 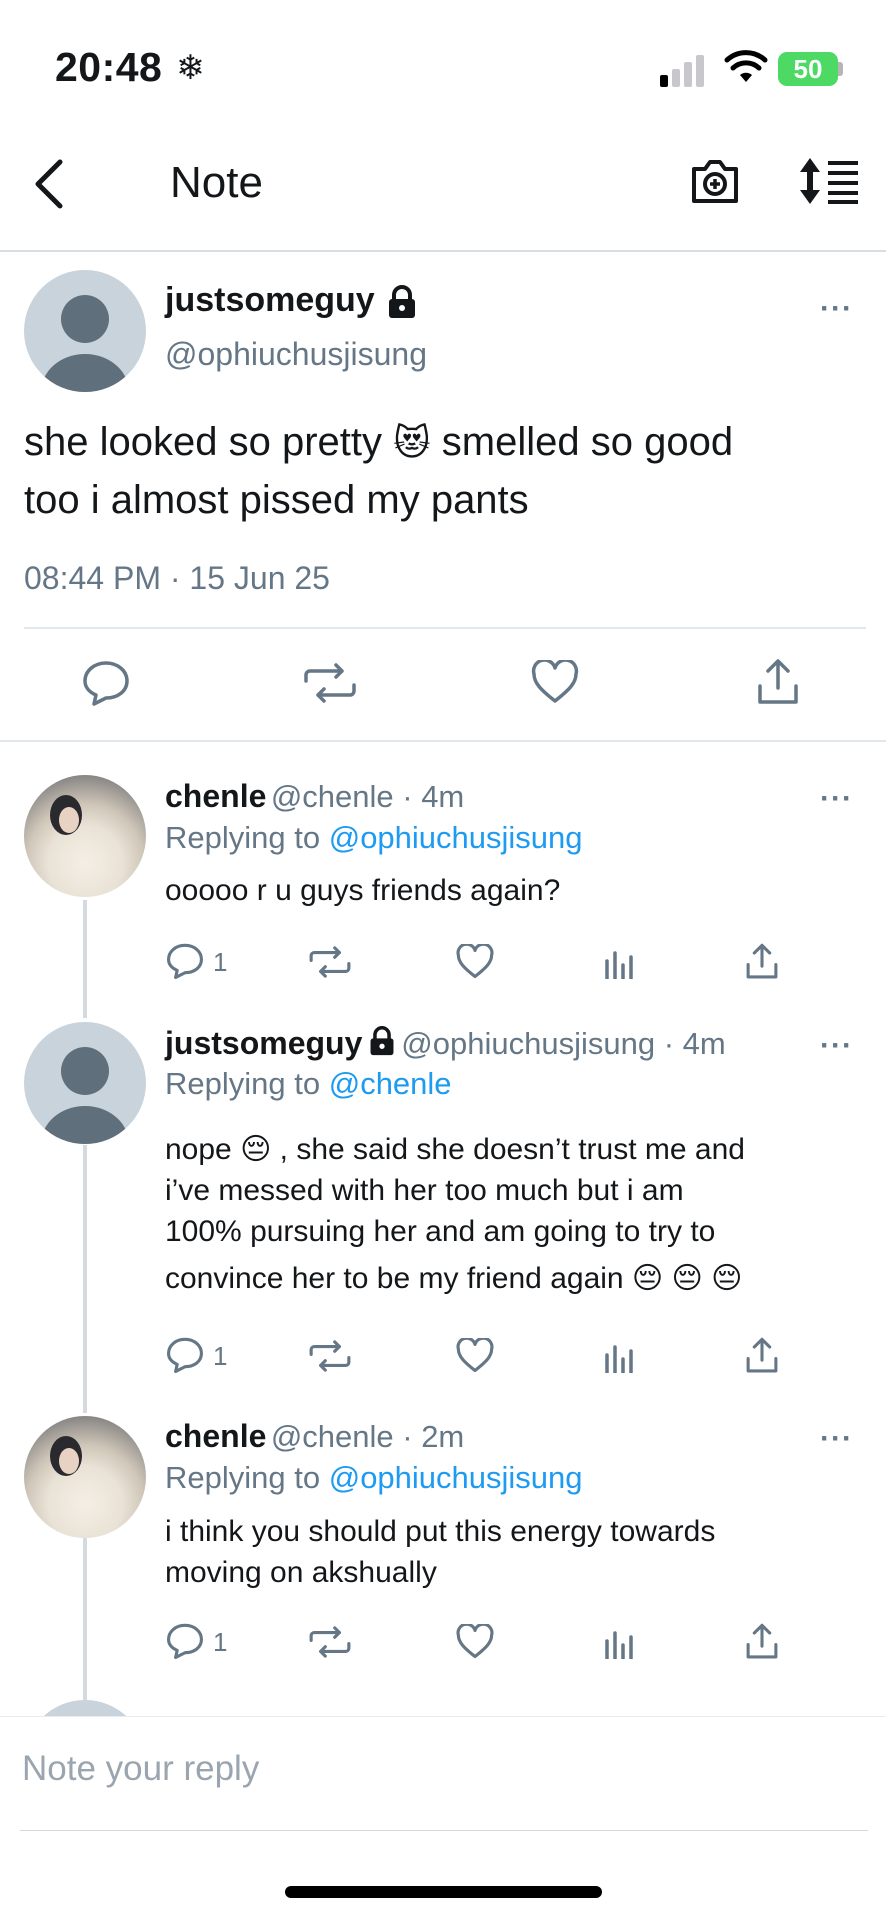 I want to click on page-title: Note, so click(x=216, y=182).